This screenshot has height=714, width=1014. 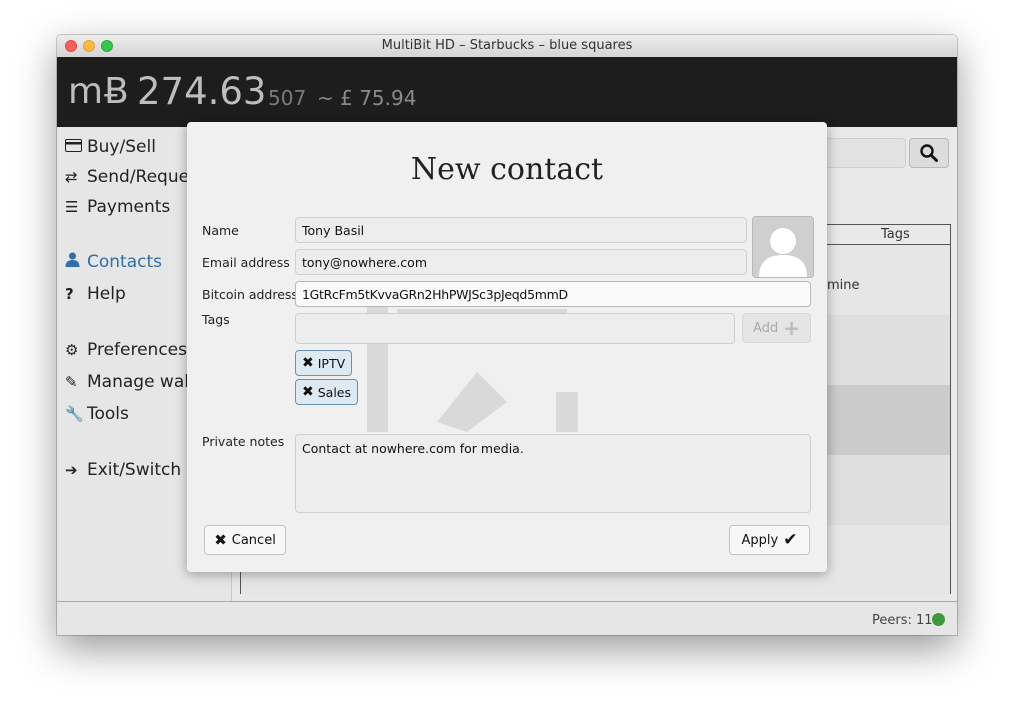 I want to click on bitcoin-unit-symbol: mɃ, so click(x=99, y=91).